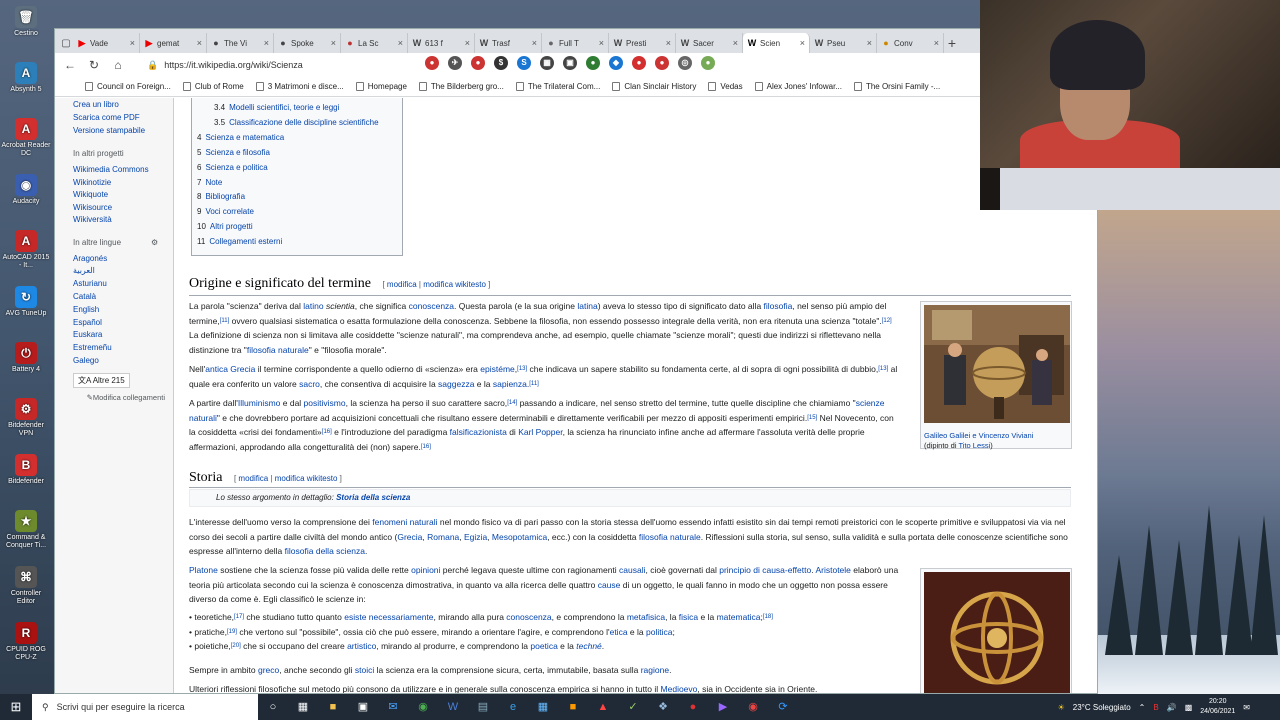 This screenshot has height=720, width=1280. Describe the element at coordinates (92, 182) in the screenshot. I see `sidebar-link: Wikinotizie` at that location.